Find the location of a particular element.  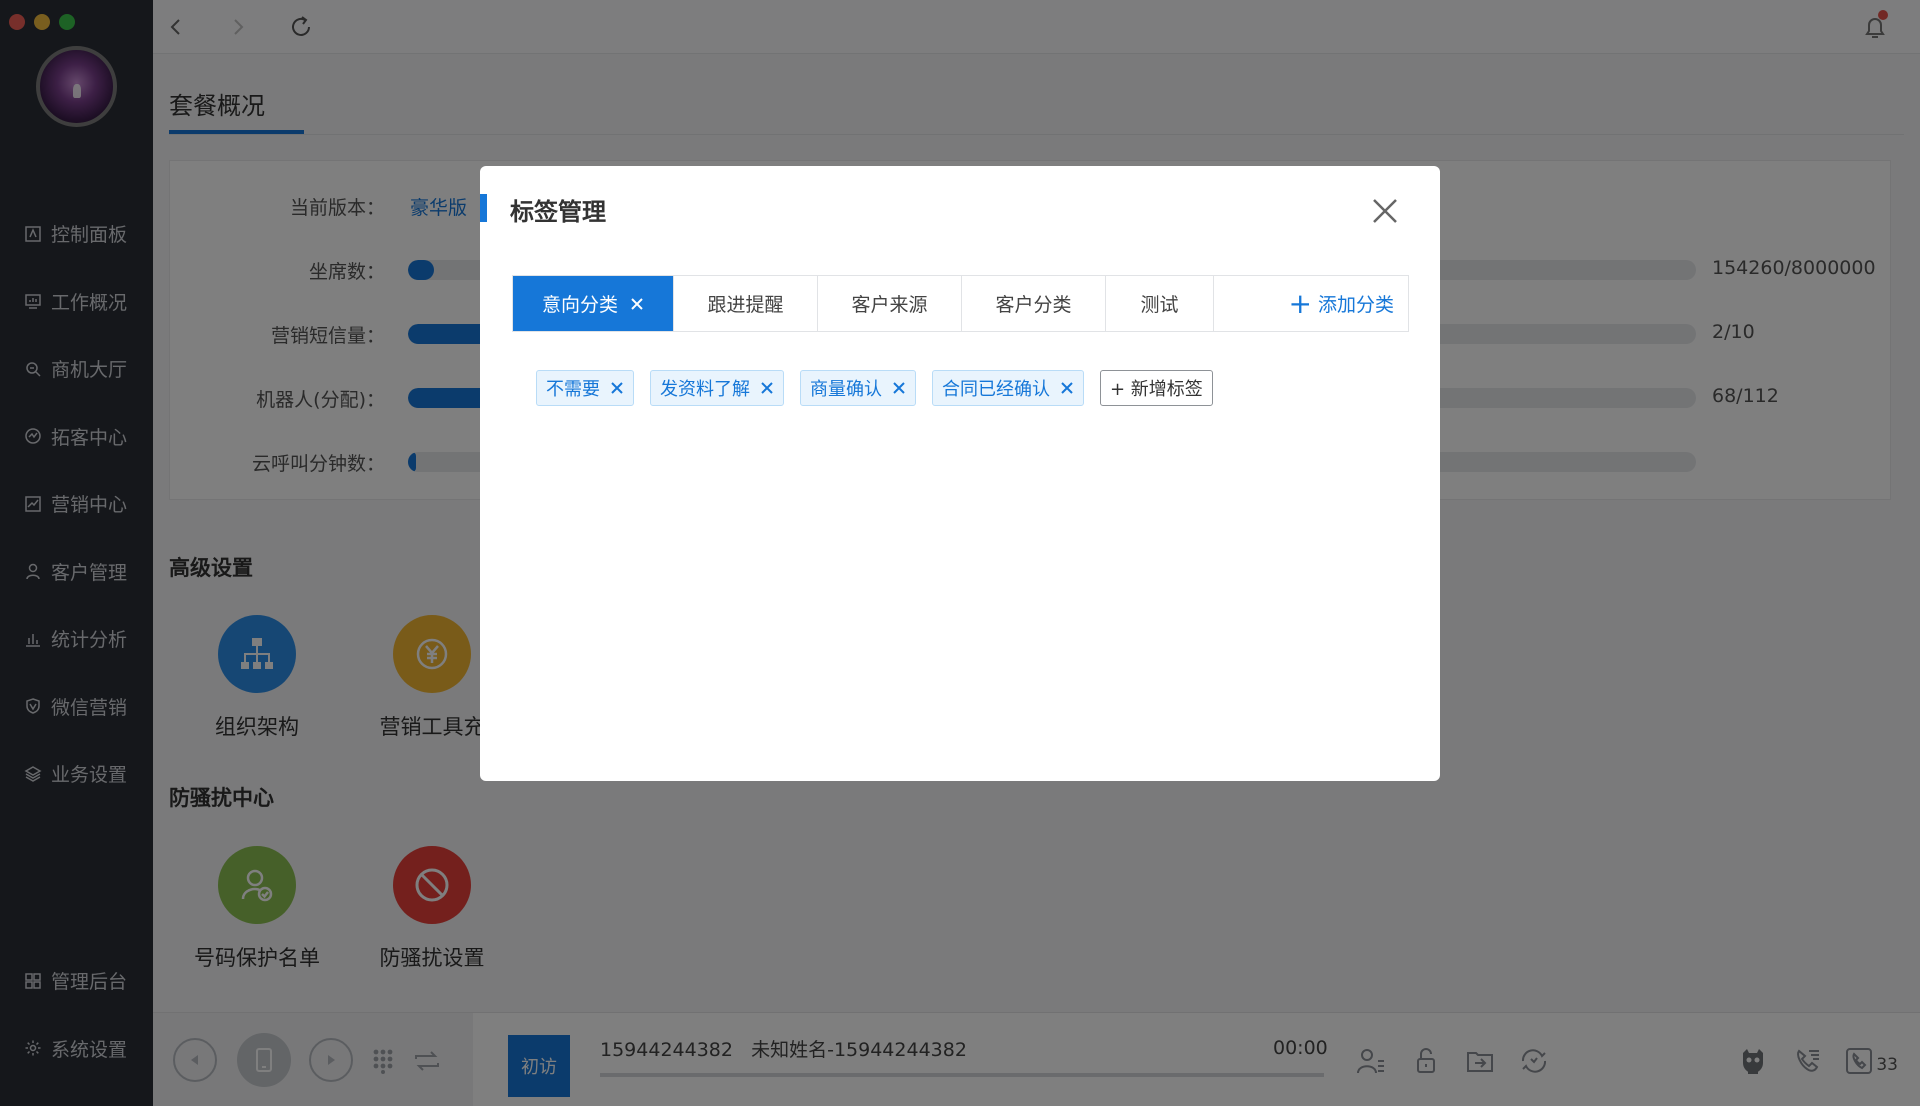

tag-item: 发资料了解 is located at coordinates (717, 388).